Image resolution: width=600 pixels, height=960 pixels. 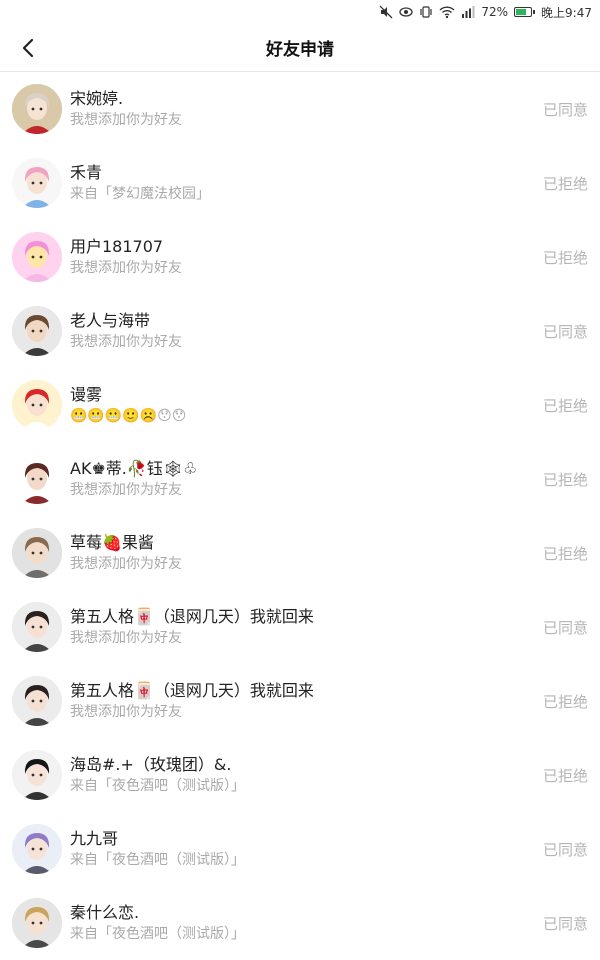 I want to click on request-info: 宋婉婷. 我想添加你为好友, so click(x=302, y=109).